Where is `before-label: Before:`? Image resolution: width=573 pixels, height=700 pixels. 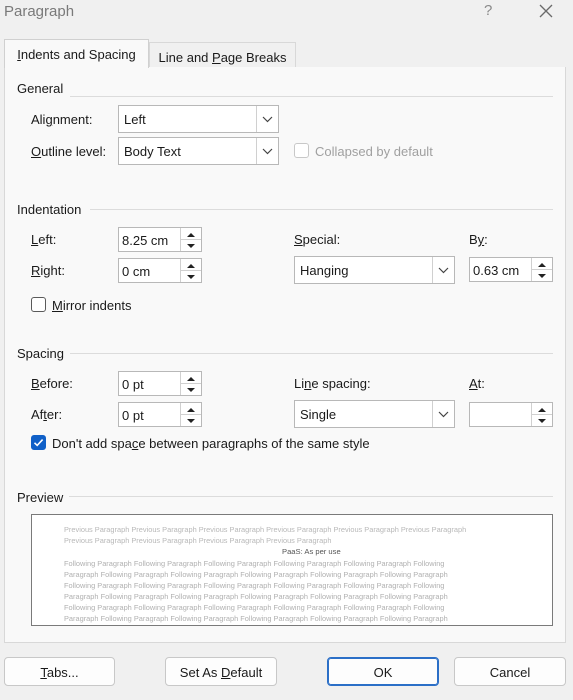 before-label: Before: is located at coordinates (52, 383).